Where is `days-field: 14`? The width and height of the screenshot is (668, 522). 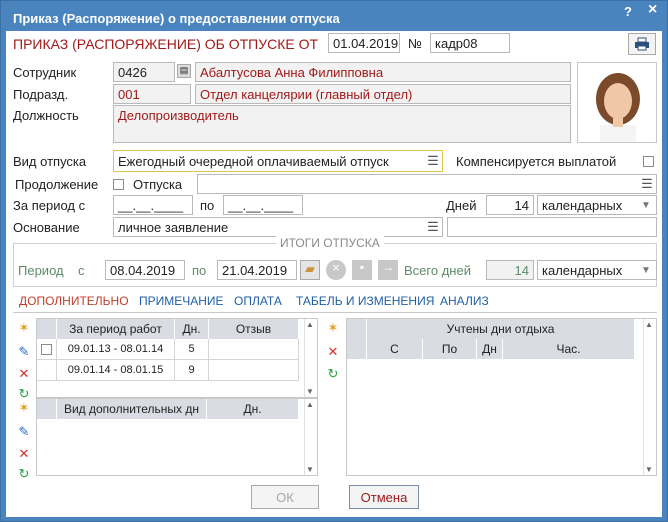 days-field: 14 is located at coordinates (510, 205).